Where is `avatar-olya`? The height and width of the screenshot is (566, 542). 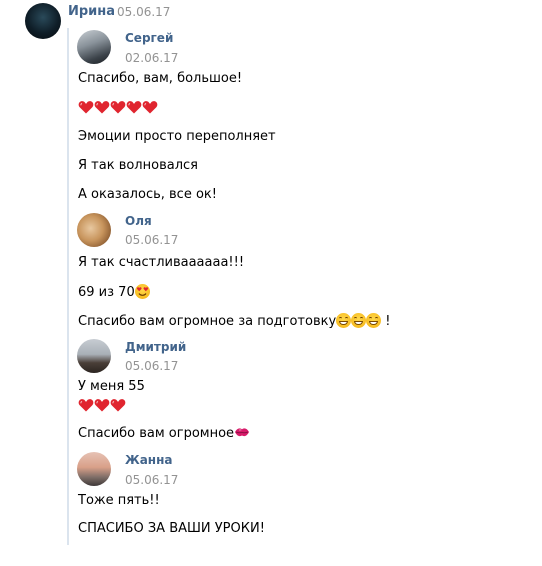
avatar-olya is located at coordinates (94, 230).